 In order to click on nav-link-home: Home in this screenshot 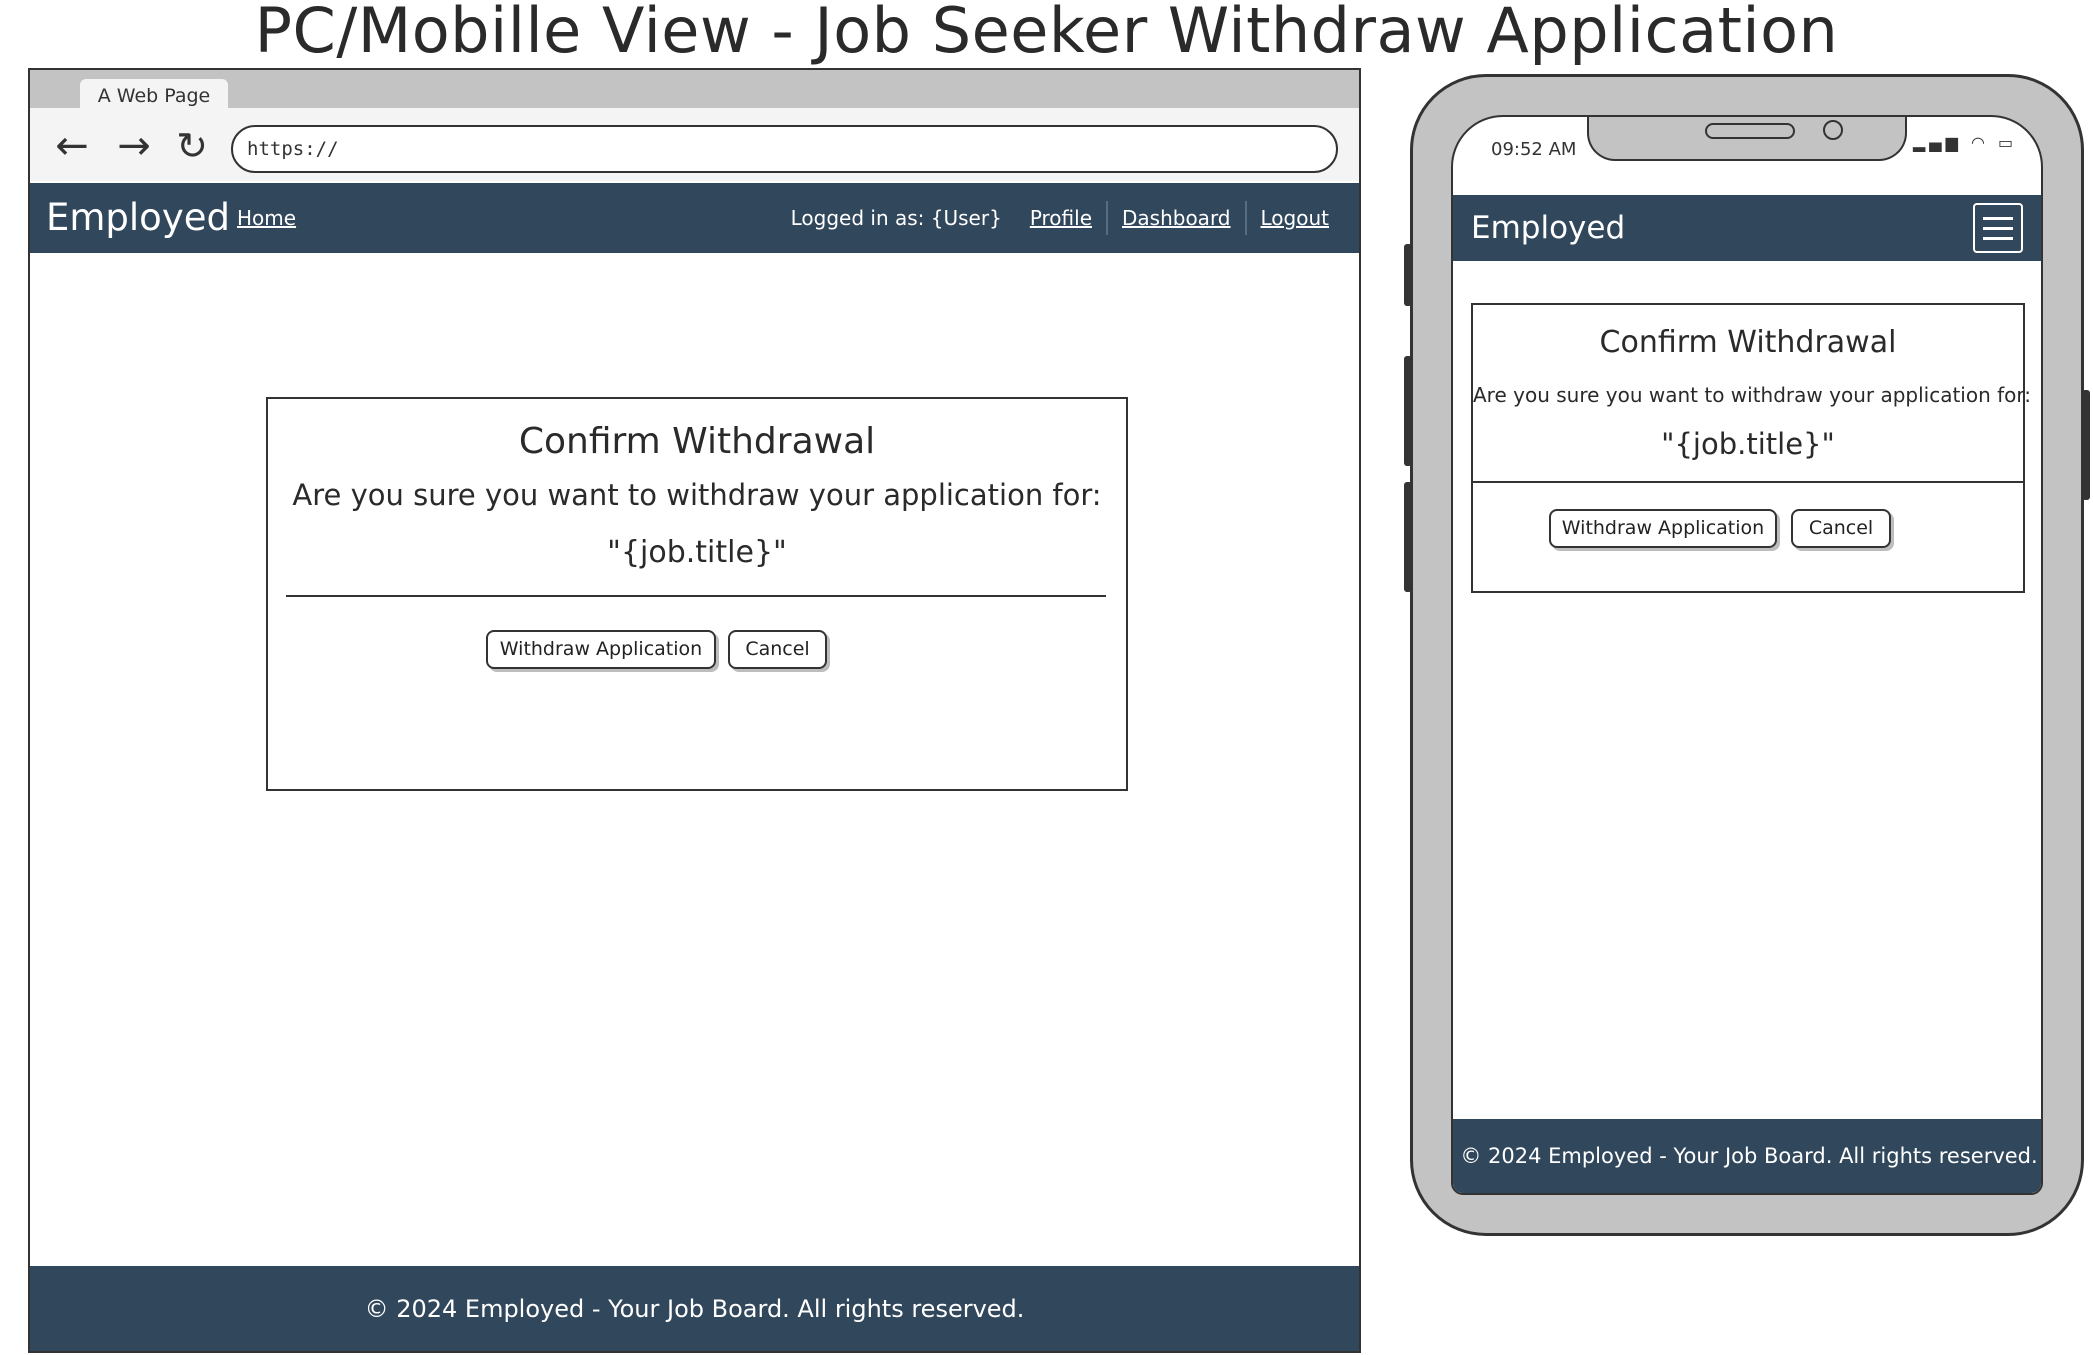, I will do `click(266, 218)`.